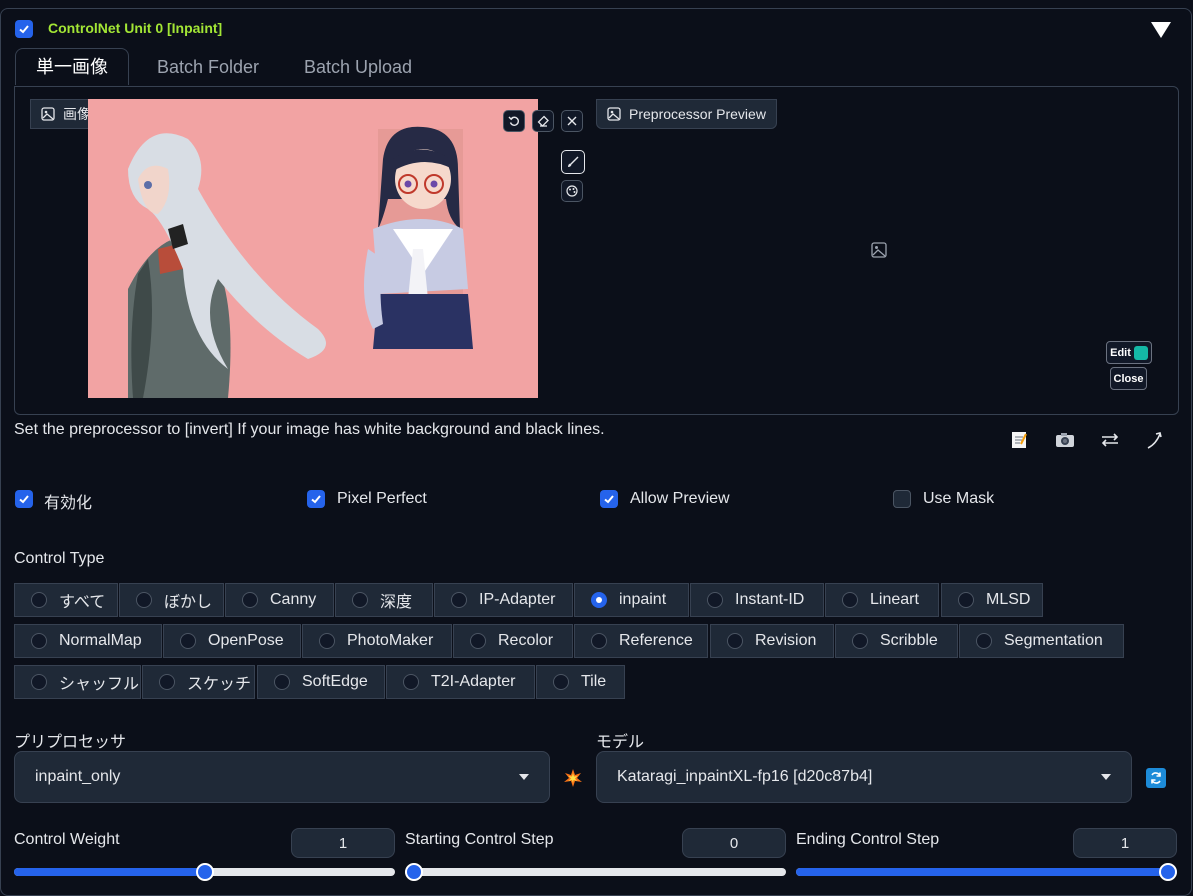 This screenshot has height=896, width=1193. I want to click on color-palette-icon, so click(572, 191).